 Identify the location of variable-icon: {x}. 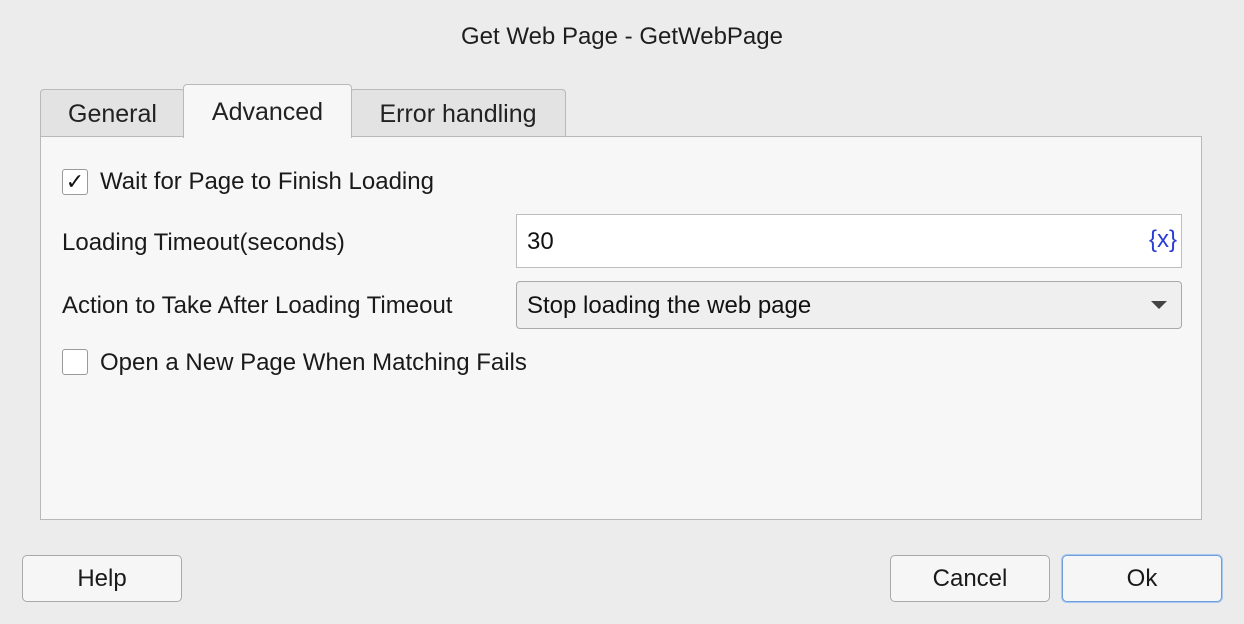
(1163, 240).